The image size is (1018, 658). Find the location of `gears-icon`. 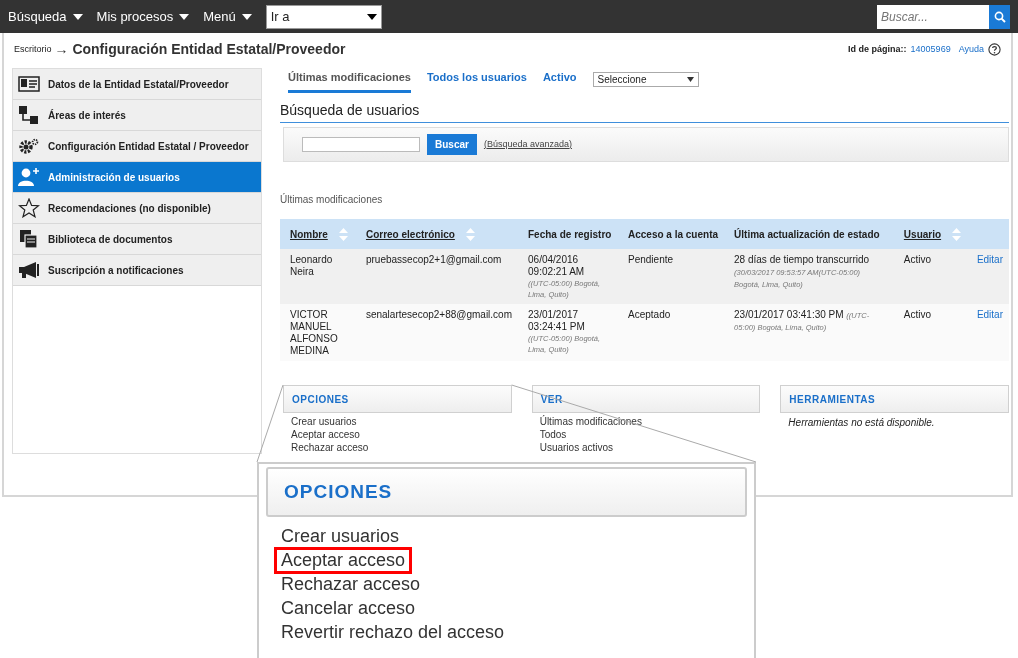

gears-icon is located at coordinates (29, 146).